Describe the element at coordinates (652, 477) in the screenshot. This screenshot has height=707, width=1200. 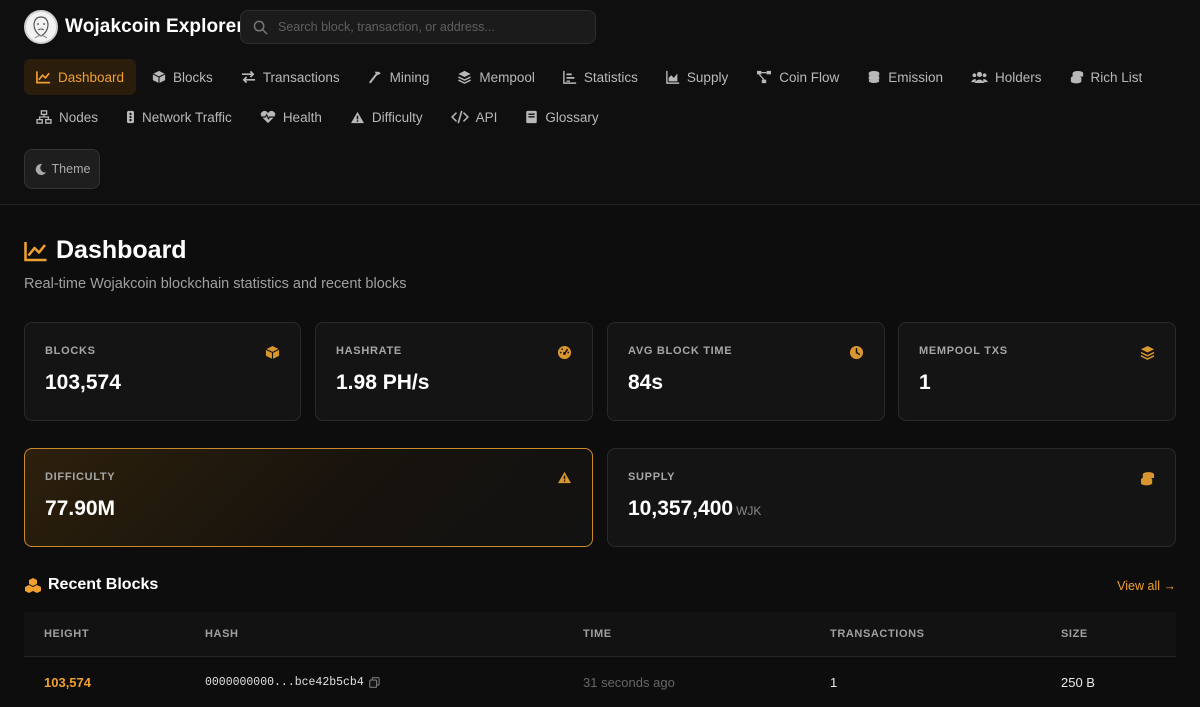
I see `stat-label: SUPPLY` at that location.